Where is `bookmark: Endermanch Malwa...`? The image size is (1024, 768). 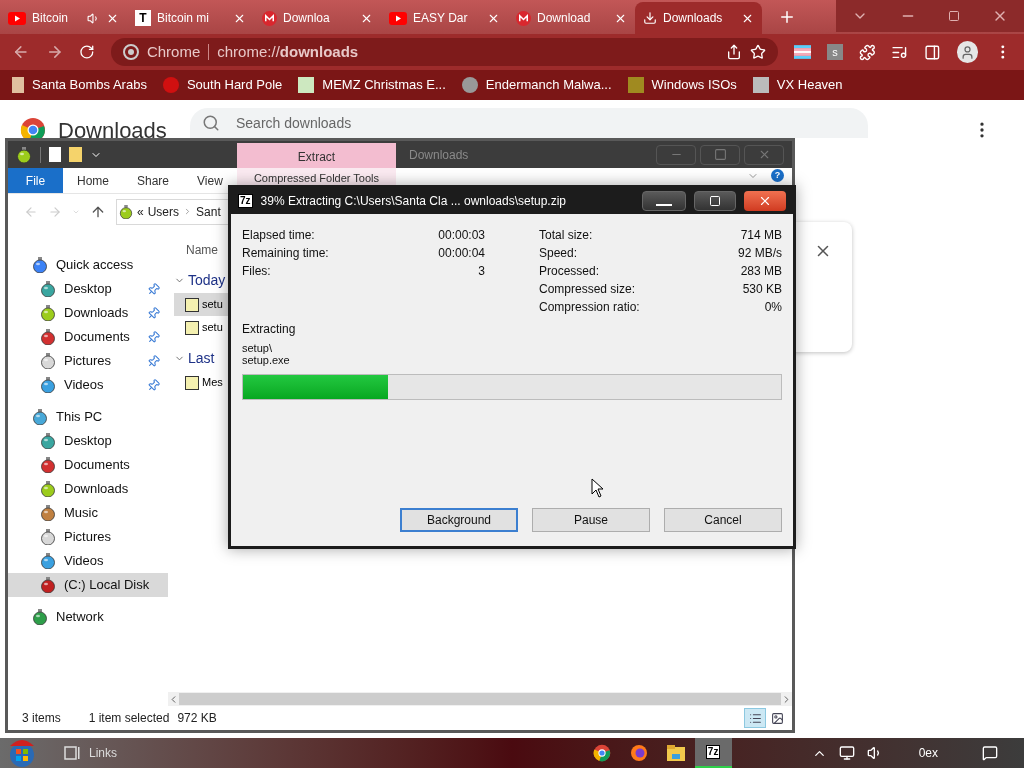
bookmark: Endermanch Malwa... is located at coordinates (536, 85).